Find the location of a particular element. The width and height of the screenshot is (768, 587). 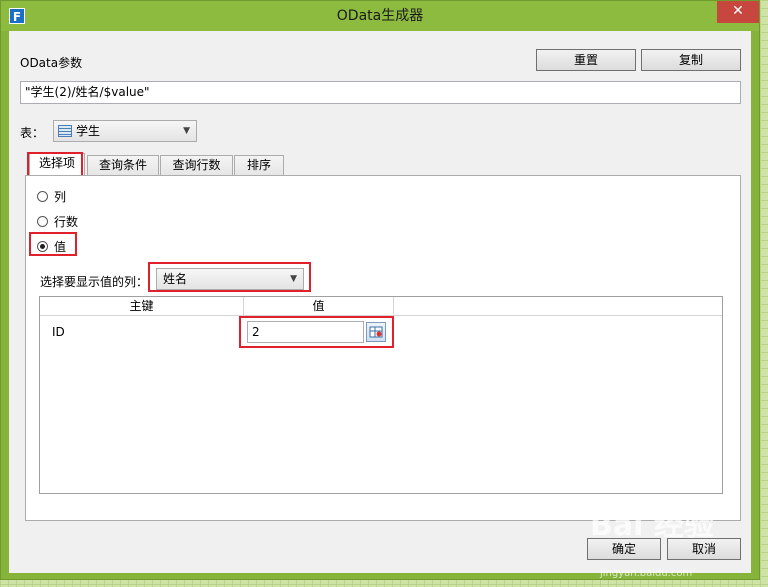

row-key-cell: ID is located at coordinates (58, 332).